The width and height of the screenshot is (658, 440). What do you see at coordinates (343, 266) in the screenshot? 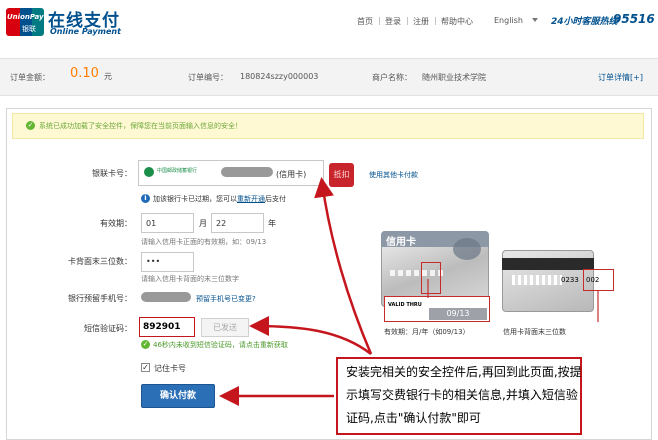
I see `arrow-to-card` at bounding box center [343, 266].